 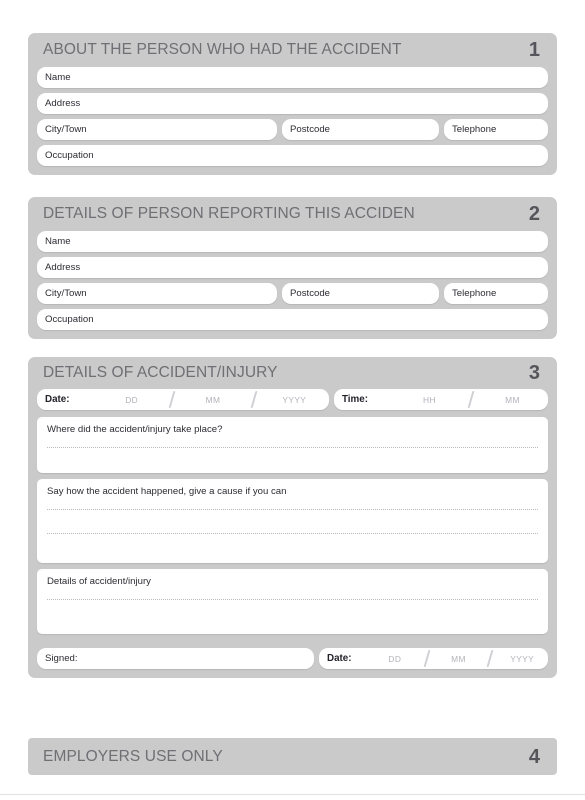 I want to click on accident-date-field: Date: DD MM YYYY, so click(x=183, y=399).